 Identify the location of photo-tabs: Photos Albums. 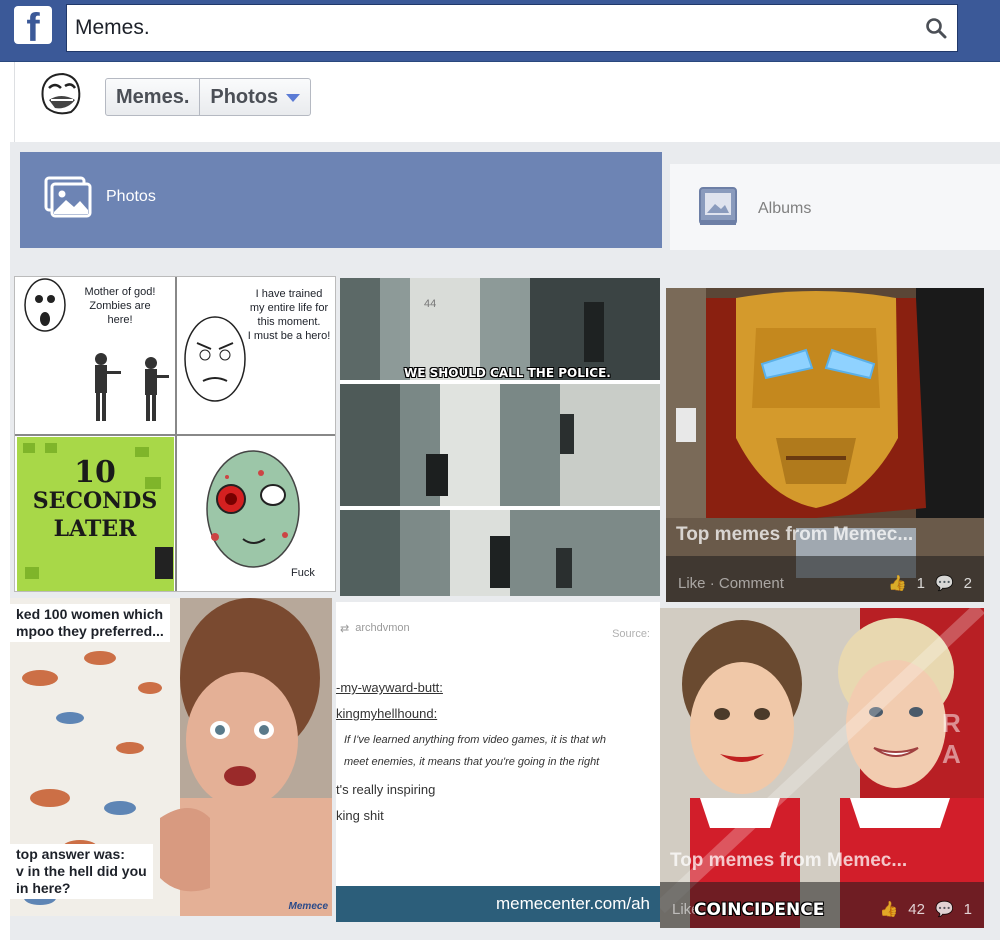
(505, 202).